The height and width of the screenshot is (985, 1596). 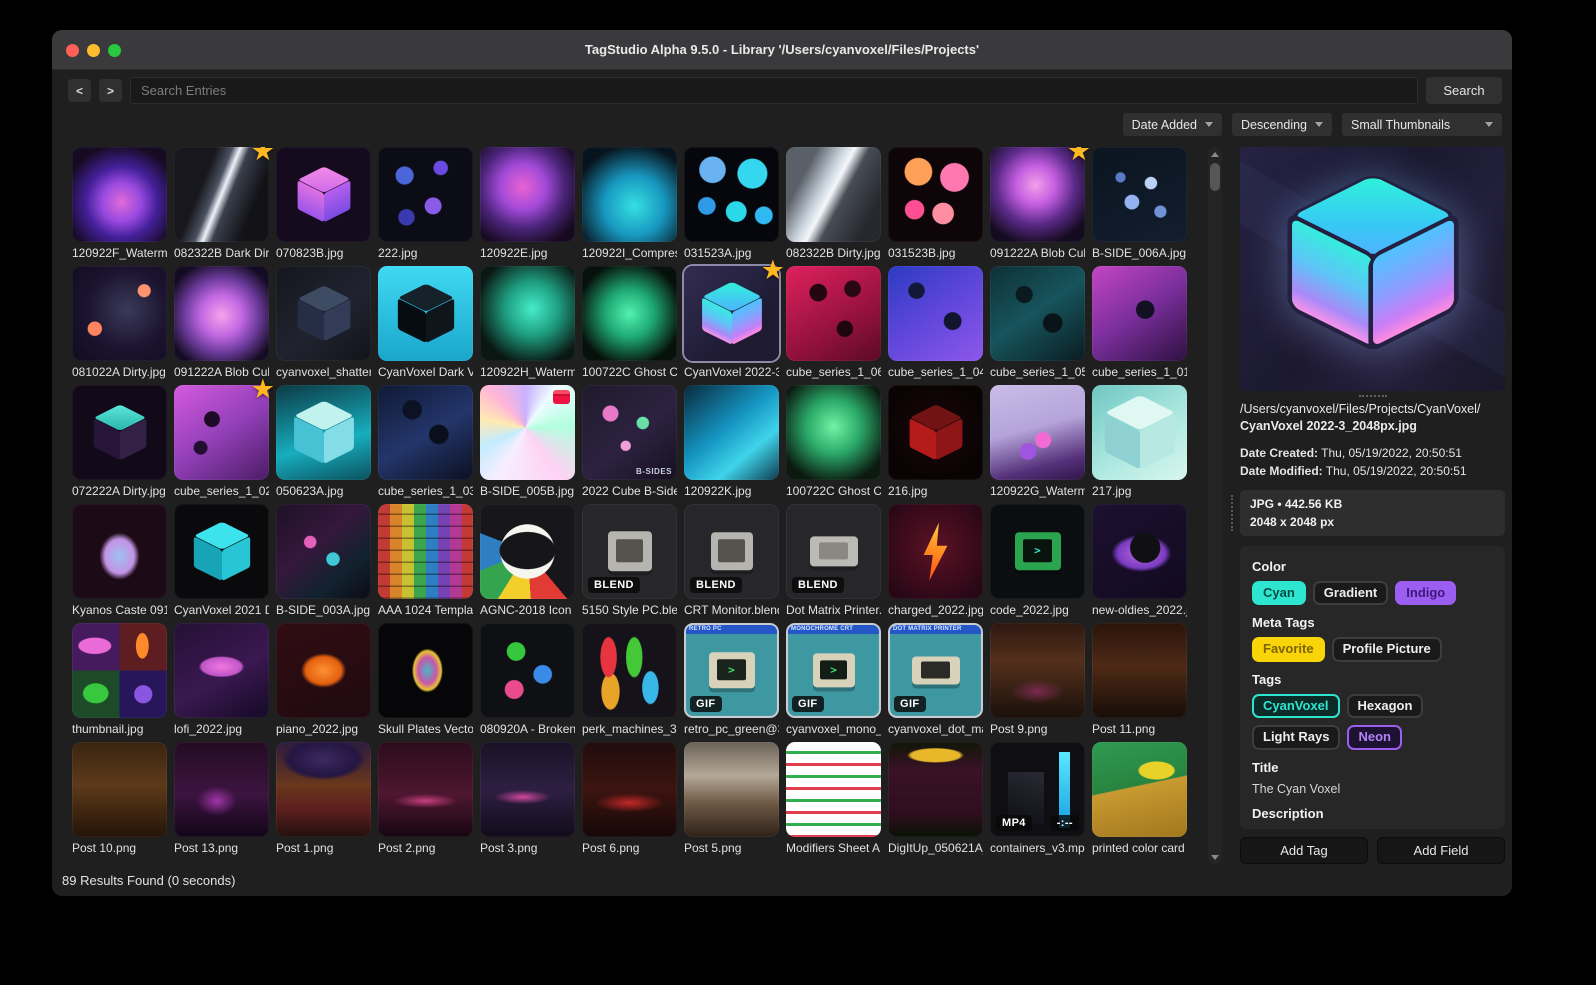 I want to click on grid-item: cube_series_1_04.j, so click(x=935, y=322).